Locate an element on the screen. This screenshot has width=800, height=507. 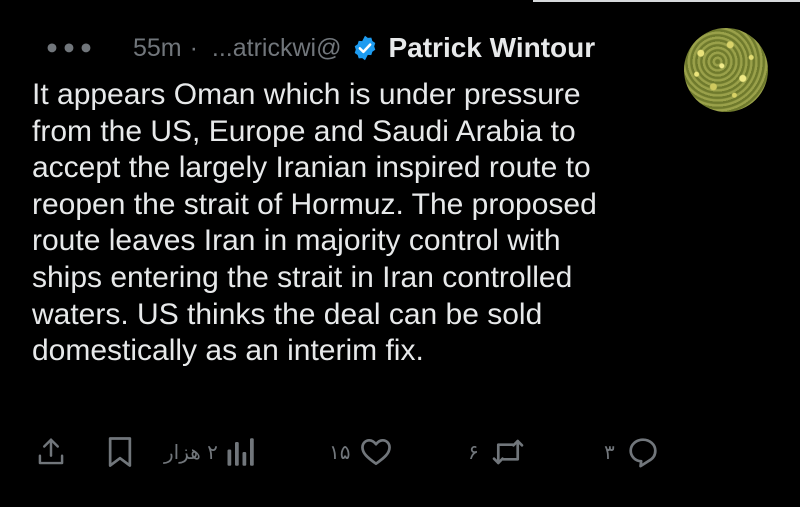
repost-button: ۶ is located at coordinates (496, 452).